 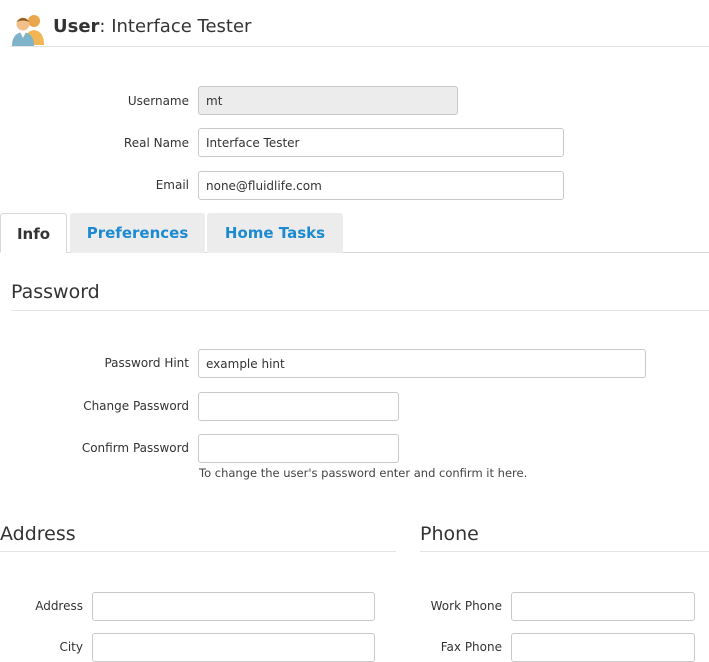 I want to click on username-input, so click(x=328, y=100).